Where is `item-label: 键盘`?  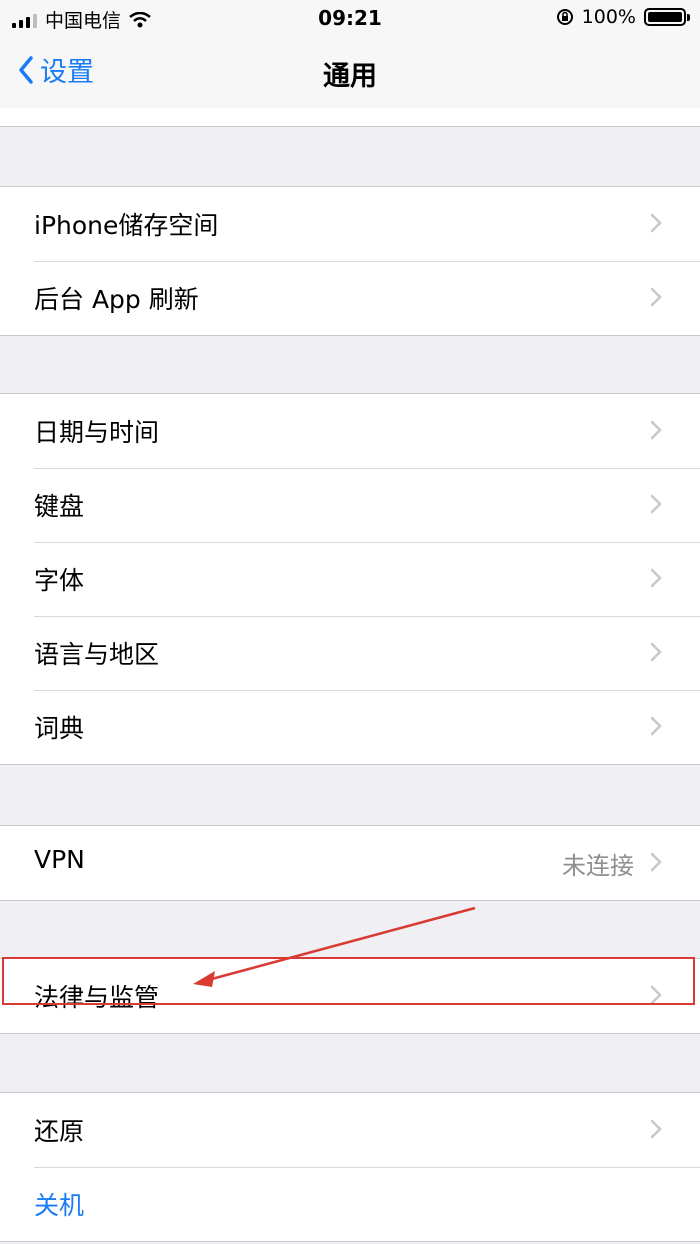 item-label: 键盘 is located at coordinates (59, 506).